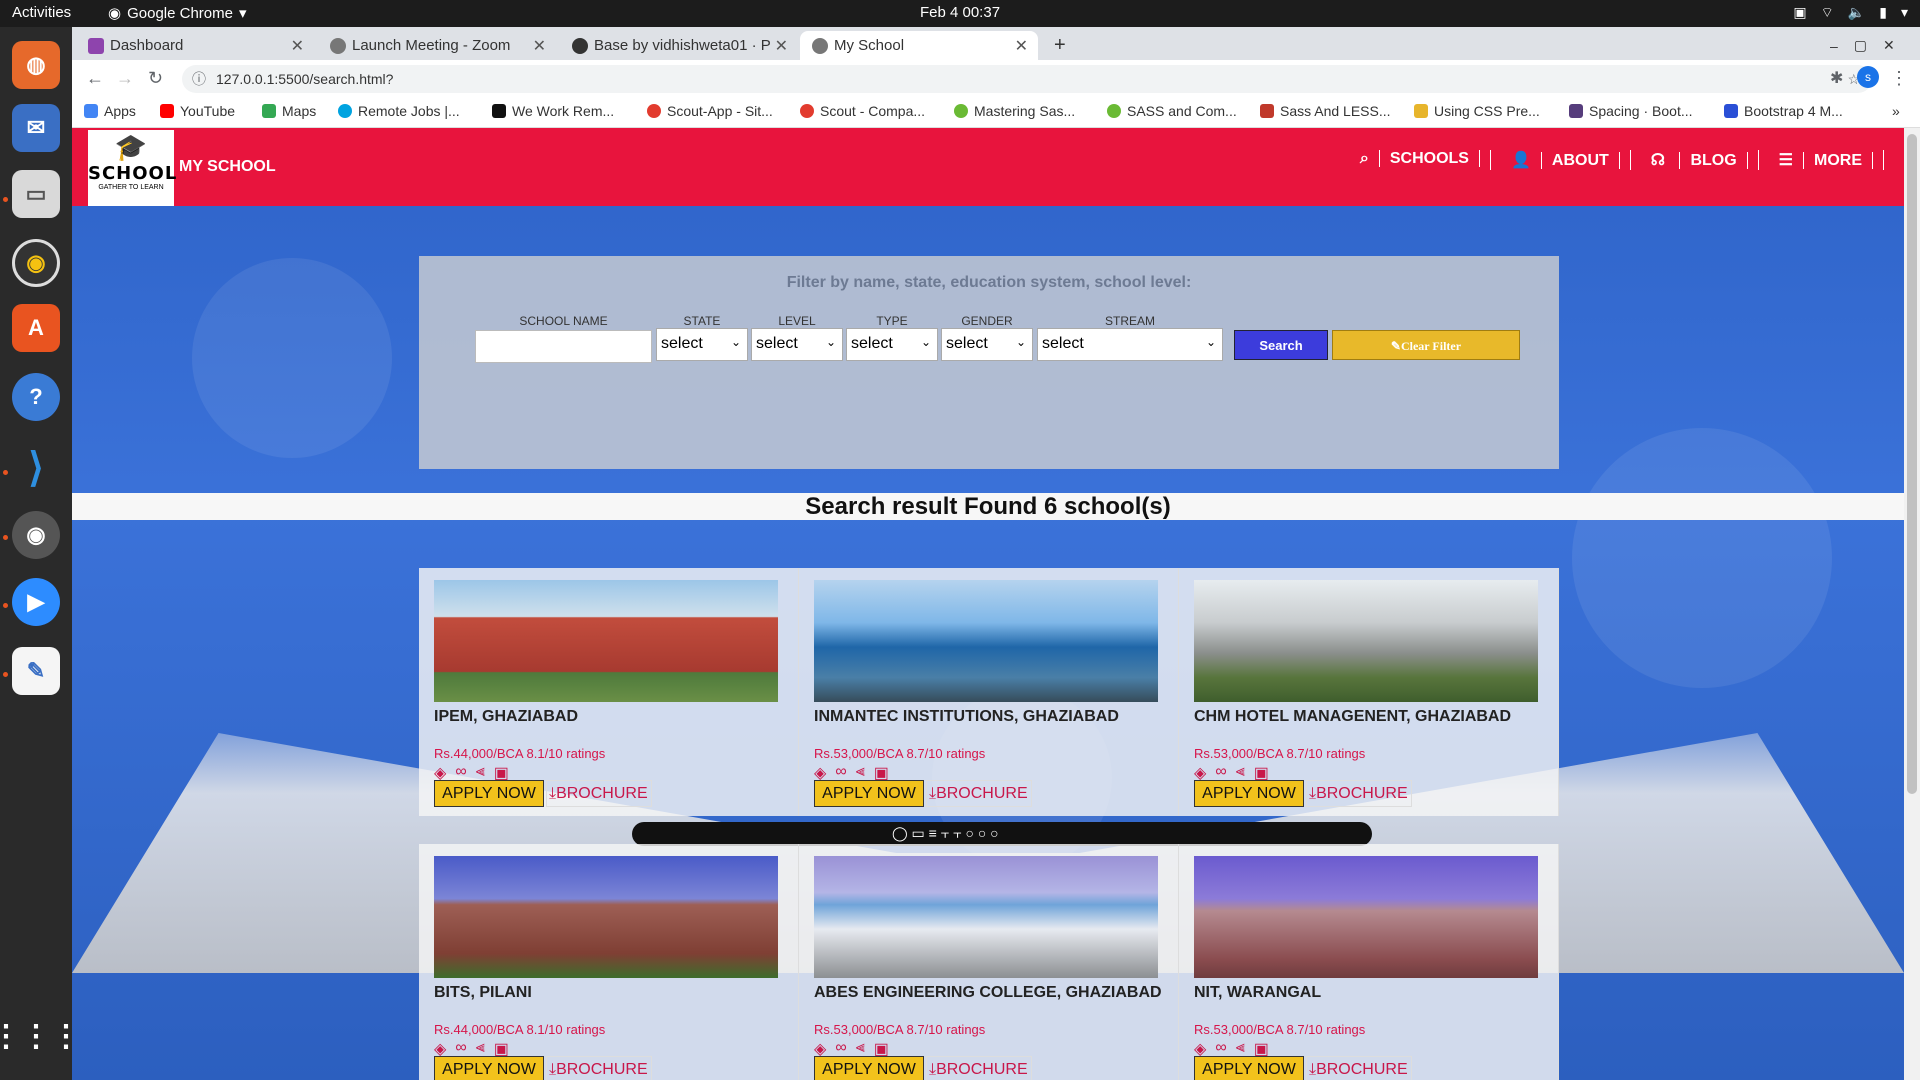 This screenshot has width=1920, height=1080. I want to click on tab-github: Base by vidhishweta01 · P ✕, so click(679, 45).